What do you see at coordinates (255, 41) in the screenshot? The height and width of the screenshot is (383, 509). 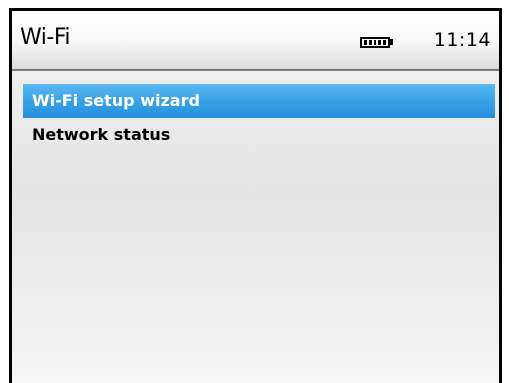 I see `header-bar: Wi-Fi 11:14` at bounding box center [255, 41].